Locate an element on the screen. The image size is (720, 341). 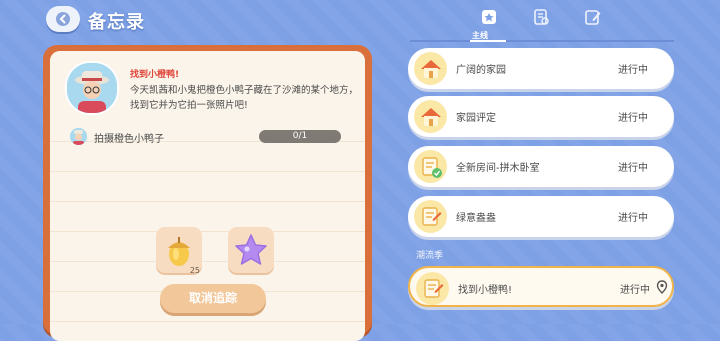
quest-item: 绿意盎盎 进行中 is located at coordinates (541, 216).